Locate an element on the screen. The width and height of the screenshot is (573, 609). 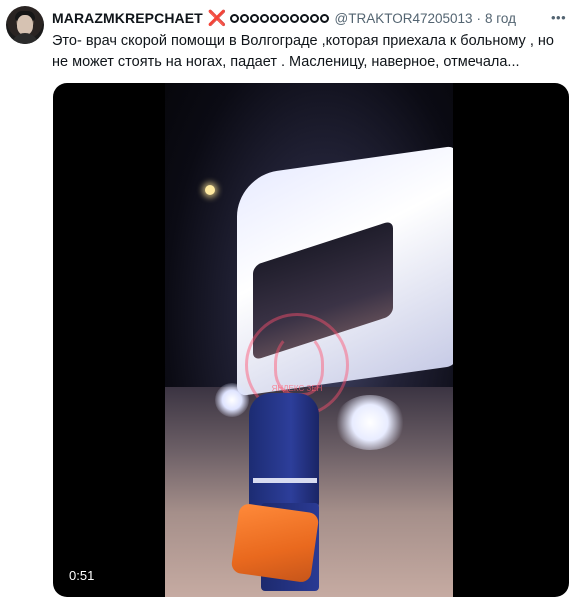
reflective-stripe is located at coordinates (285, 480).